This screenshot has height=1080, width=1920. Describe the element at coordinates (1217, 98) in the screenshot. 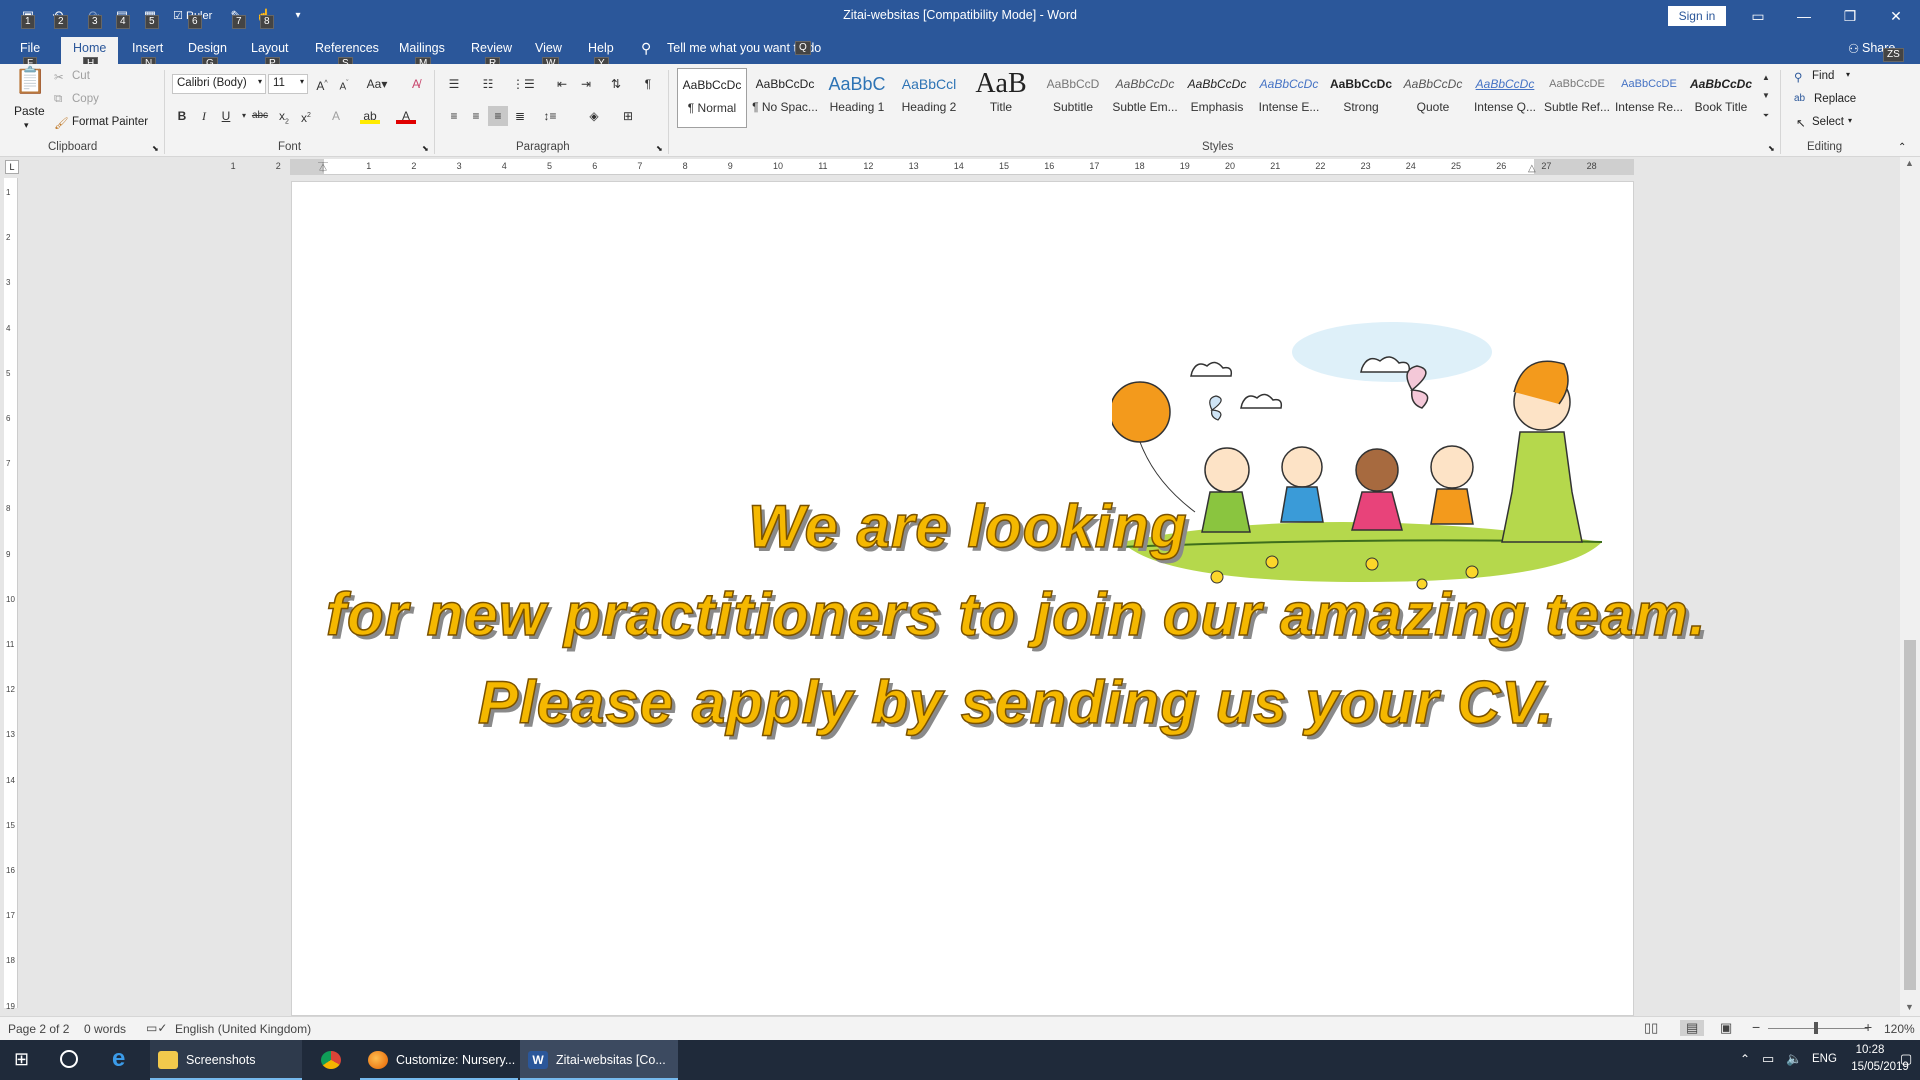

I see `style-emphasis: AaBbCcDc Emphasis` at that location.